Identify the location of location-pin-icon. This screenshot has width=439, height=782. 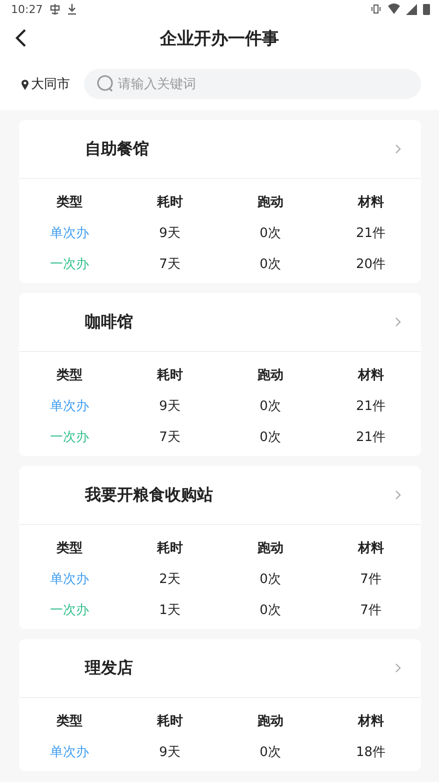
(25, 84).